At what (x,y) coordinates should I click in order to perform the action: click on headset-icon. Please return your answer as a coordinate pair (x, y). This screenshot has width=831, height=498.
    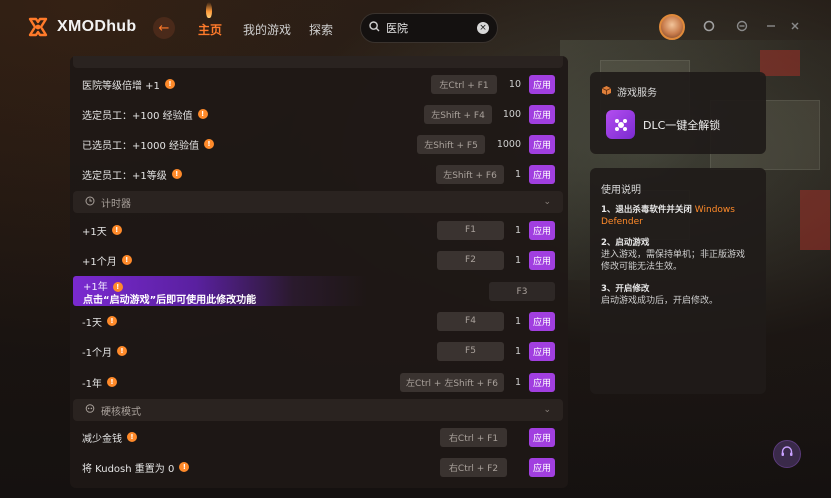
    Looking at the image, I should click on (787, 454).